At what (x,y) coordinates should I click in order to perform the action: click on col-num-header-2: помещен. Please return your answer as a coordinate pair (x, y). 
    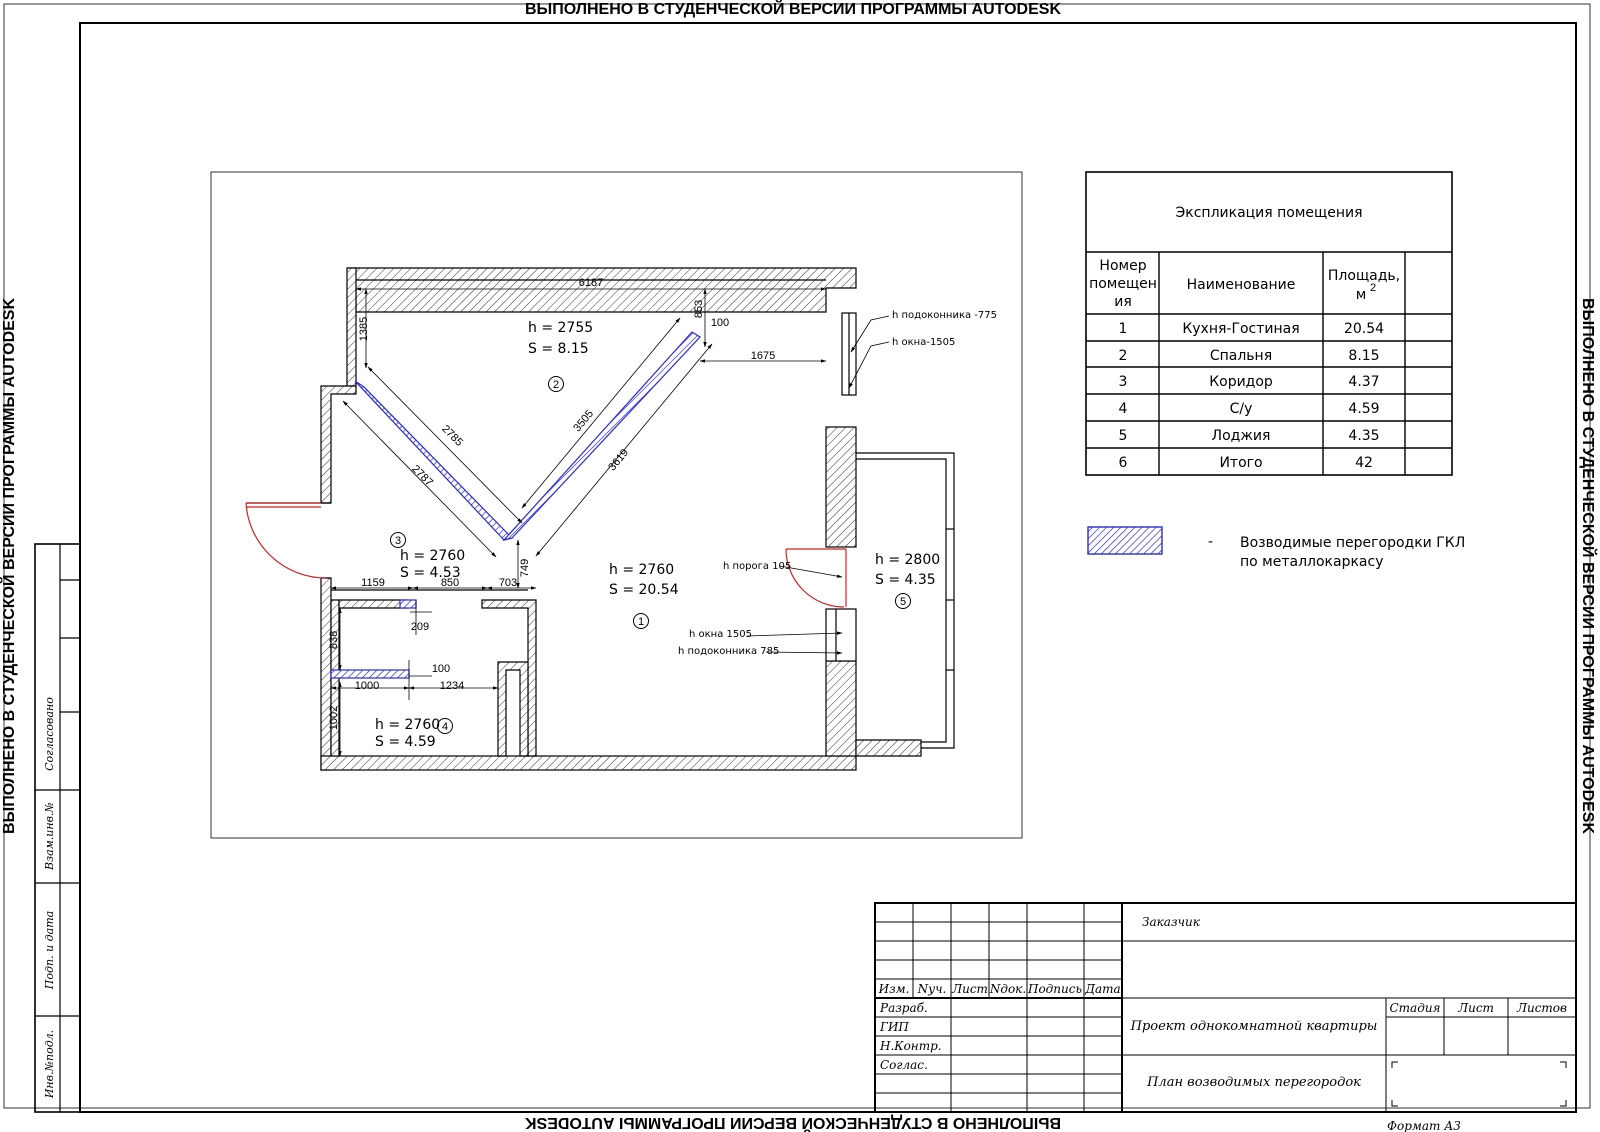
    Looking at the image, I should click on (1123, 284).